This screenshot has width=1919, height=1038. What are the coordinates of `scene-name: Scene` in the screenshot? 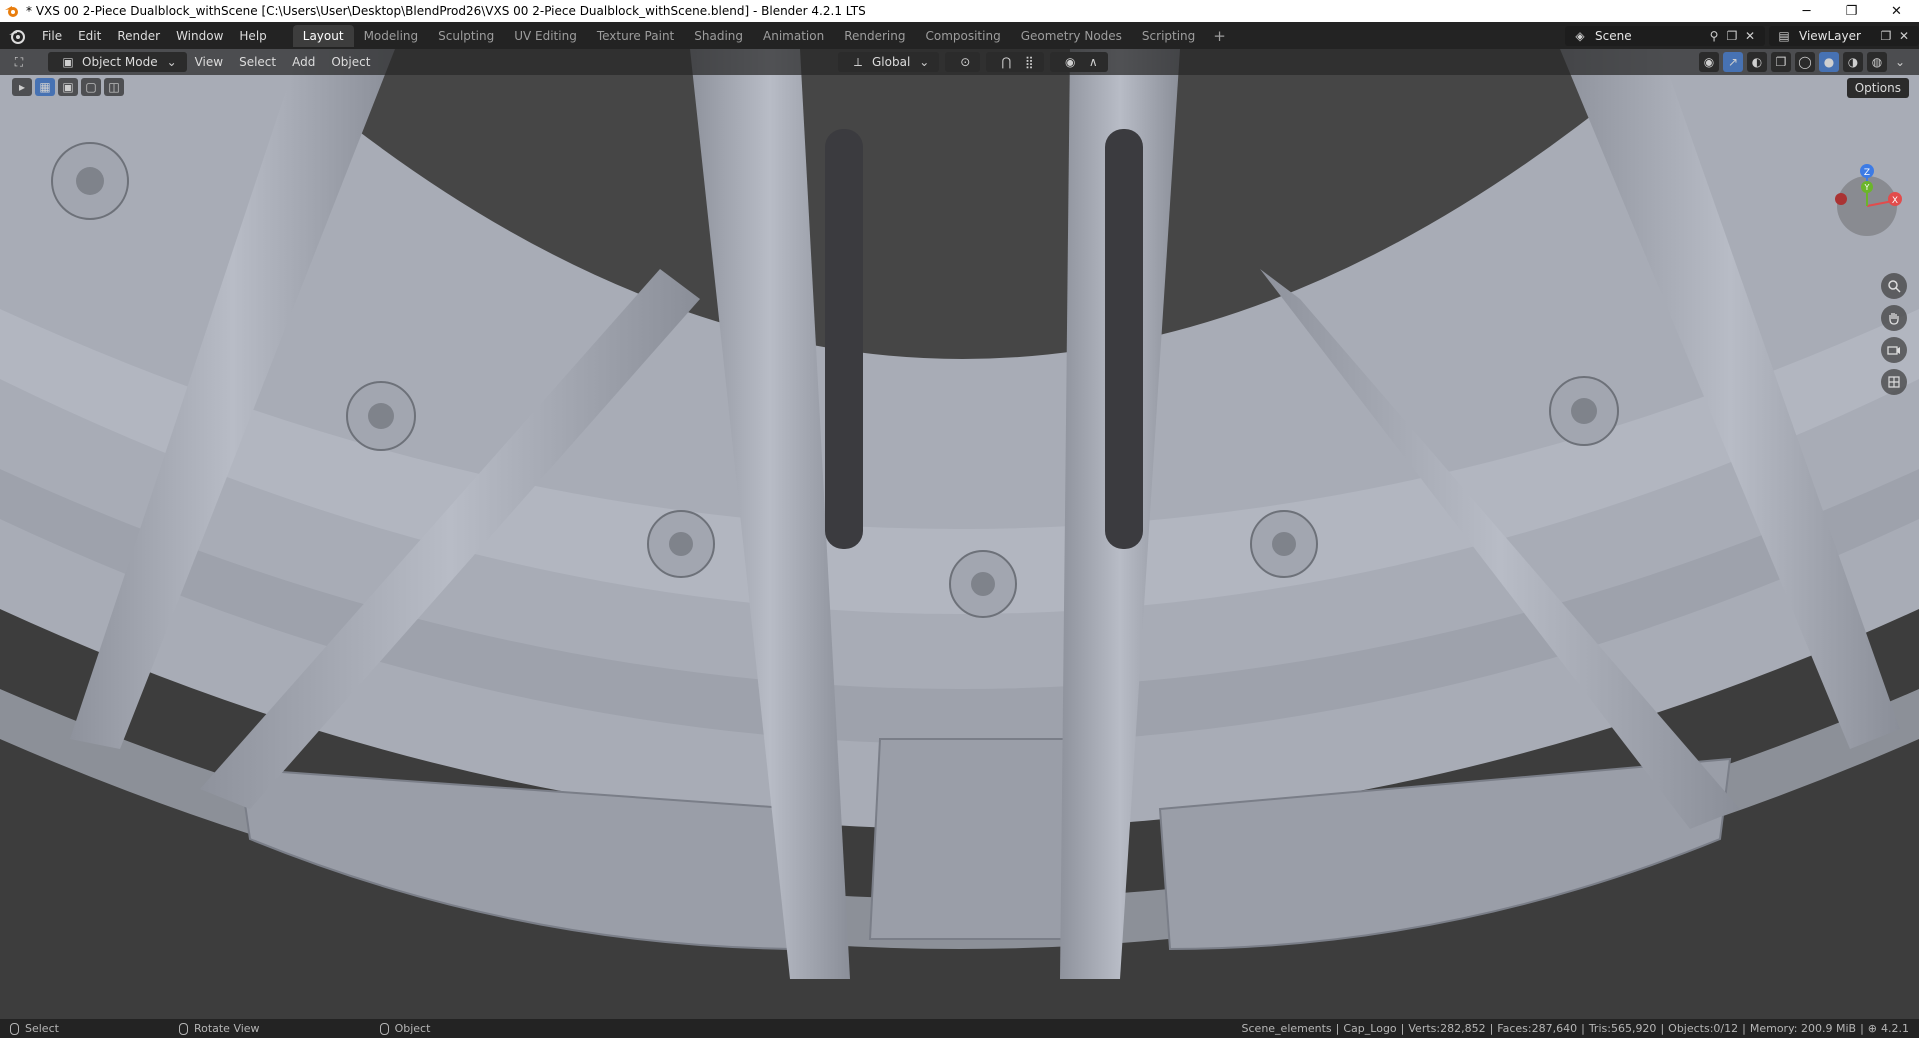 It's located at (1650, 36).